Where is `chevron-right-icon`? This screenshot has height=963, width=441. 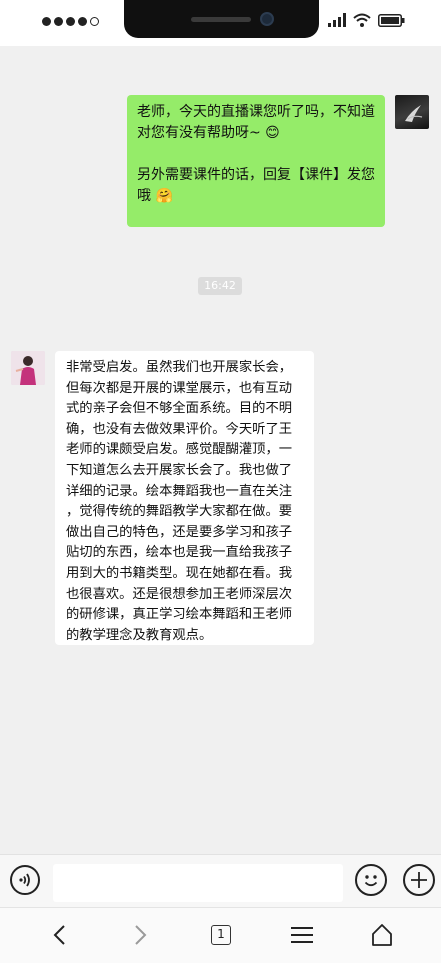 chevron-right-icon is located at coordinates (141, 935).